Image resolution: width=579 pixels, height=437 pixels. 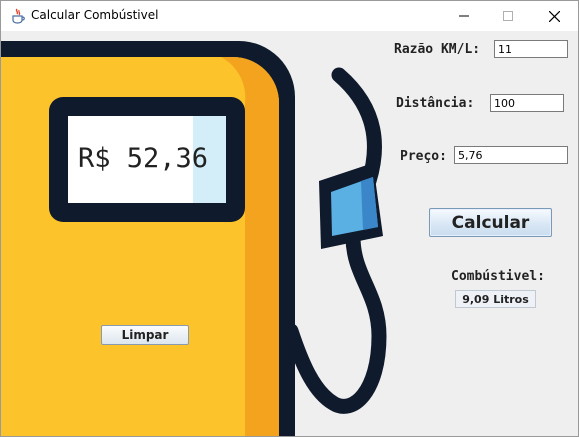 I want to click on minimize-icon, so click(x=464, y=16).